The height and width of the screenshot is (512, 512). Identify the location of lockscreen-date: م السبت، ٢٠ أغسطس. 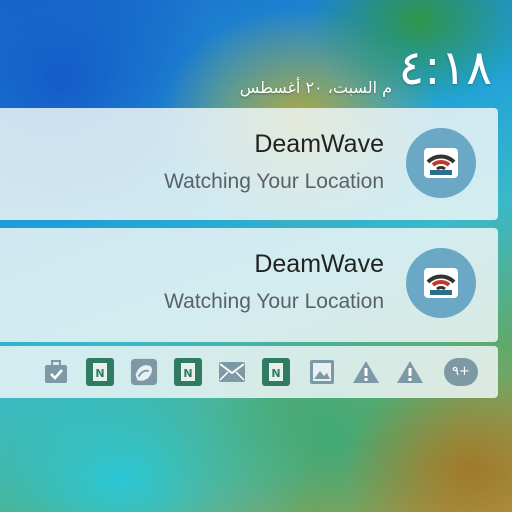
(315, 87).